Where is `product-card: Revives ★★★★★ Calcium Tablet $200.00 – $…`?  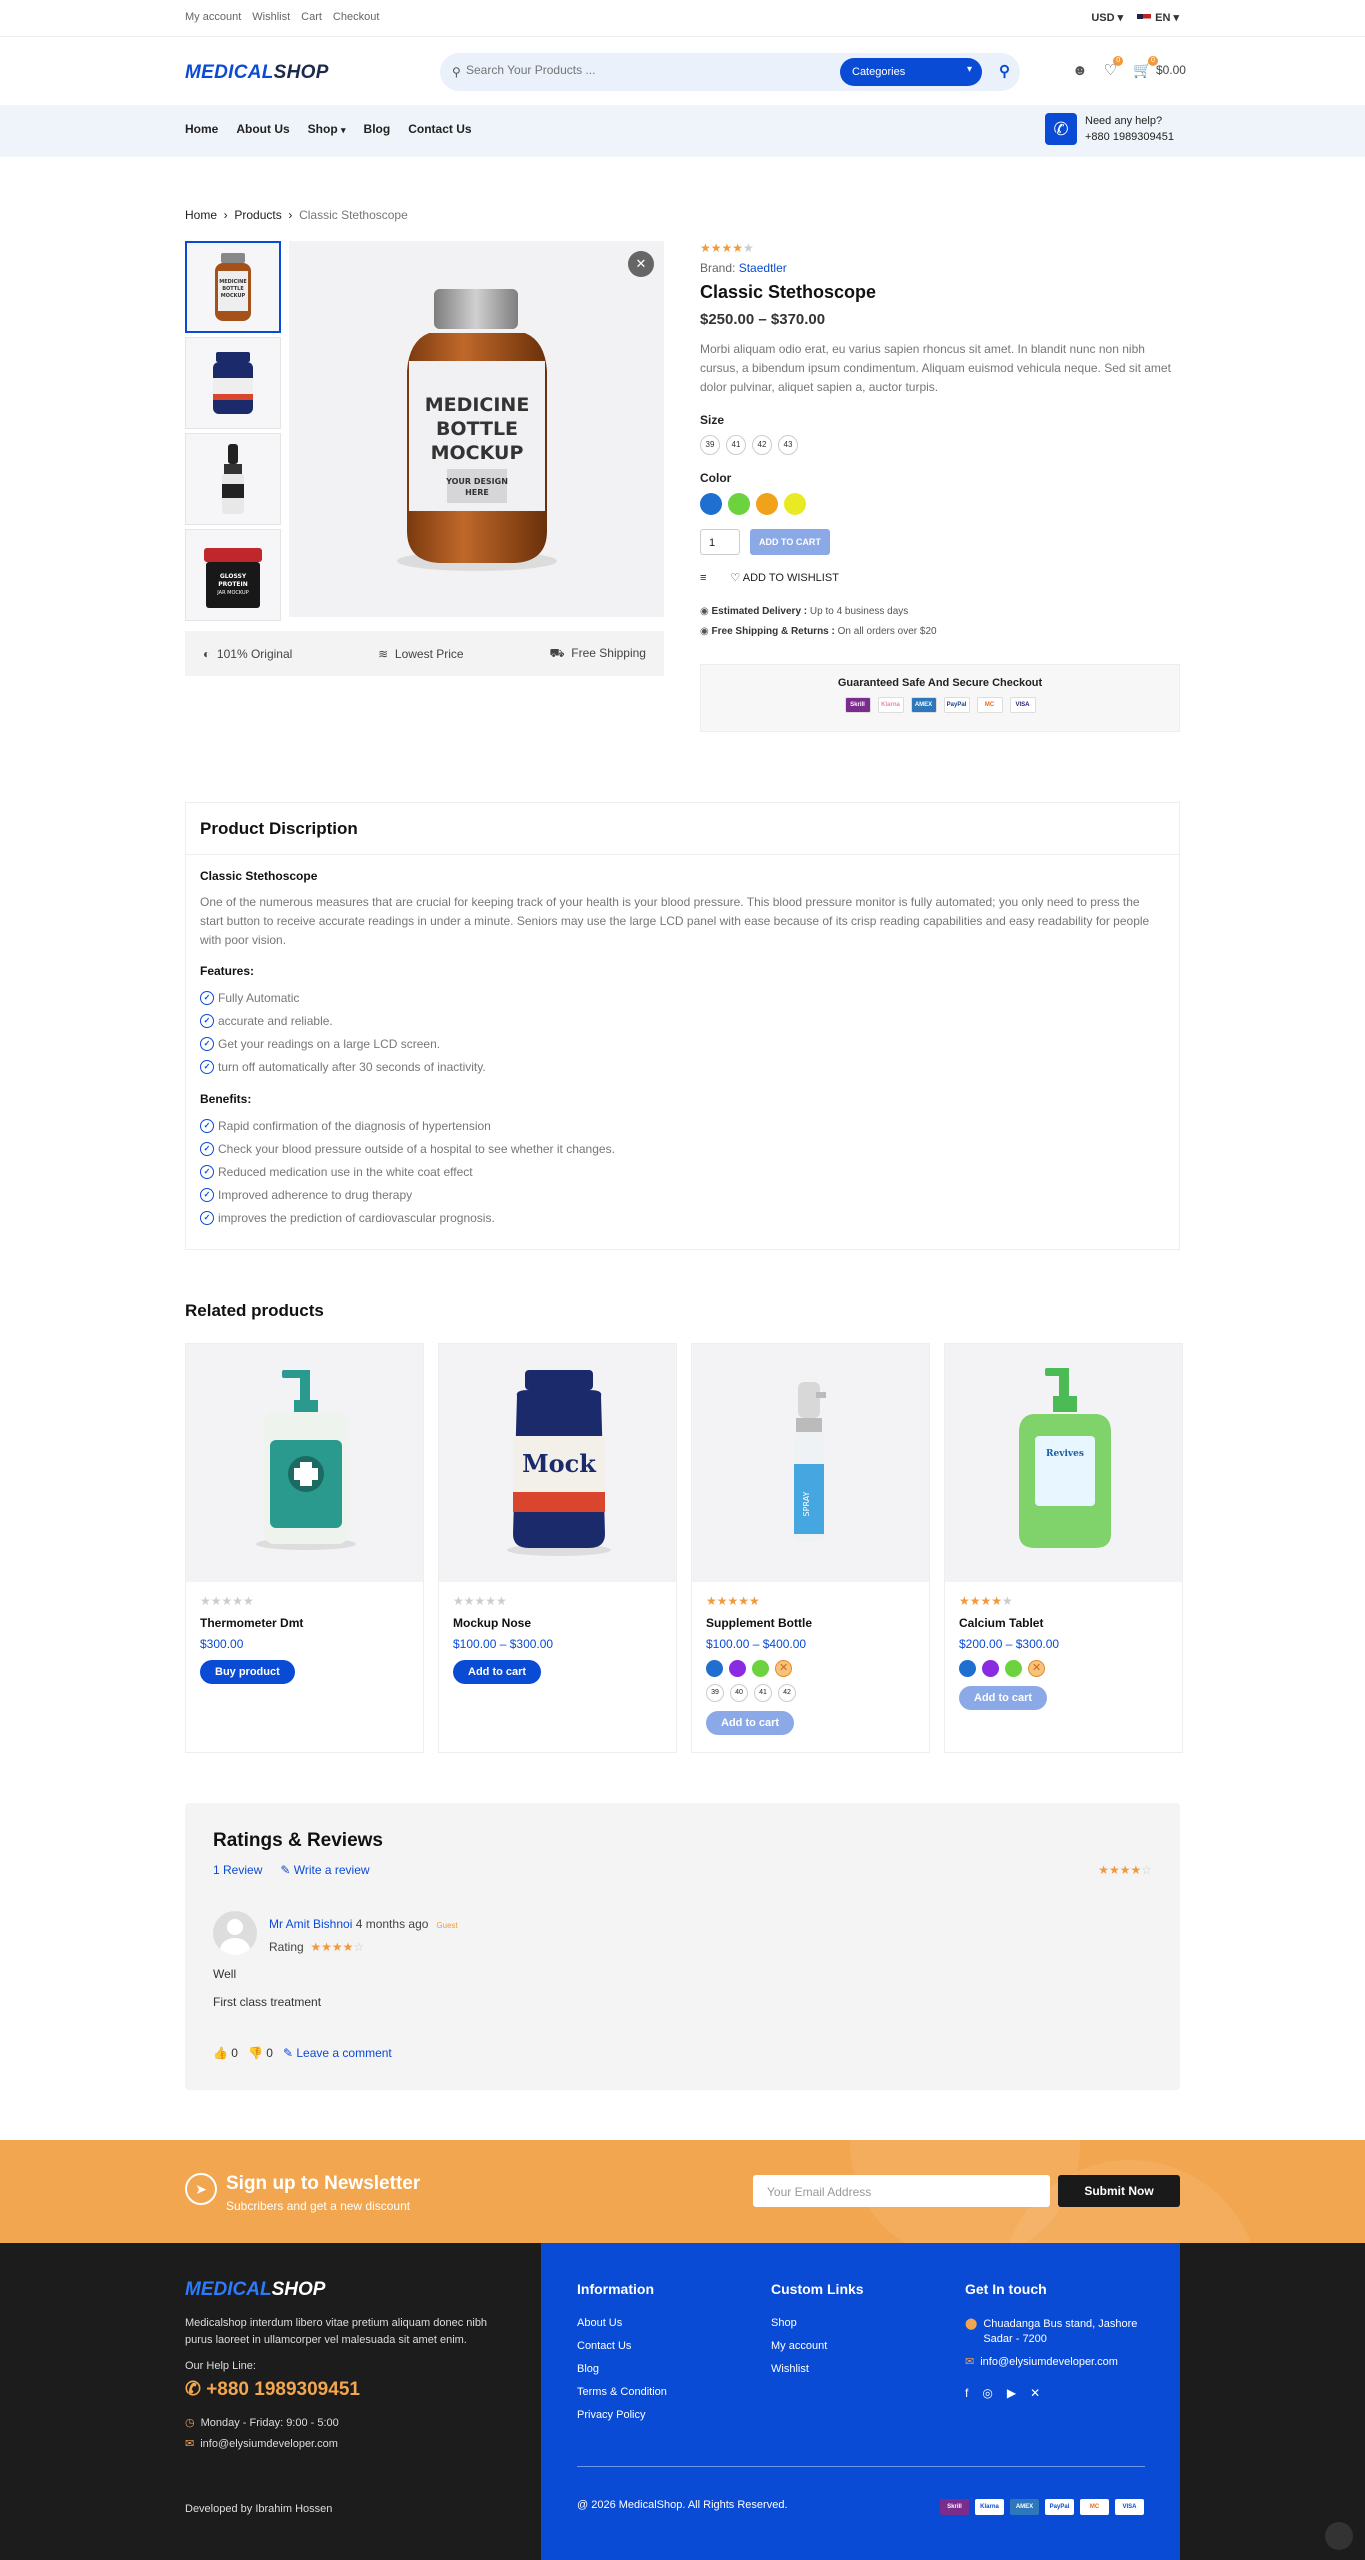
product-card: Revives ★★★★★ Calcium Tablet $200.00 – $… is located at coordinates (1063, 1548).